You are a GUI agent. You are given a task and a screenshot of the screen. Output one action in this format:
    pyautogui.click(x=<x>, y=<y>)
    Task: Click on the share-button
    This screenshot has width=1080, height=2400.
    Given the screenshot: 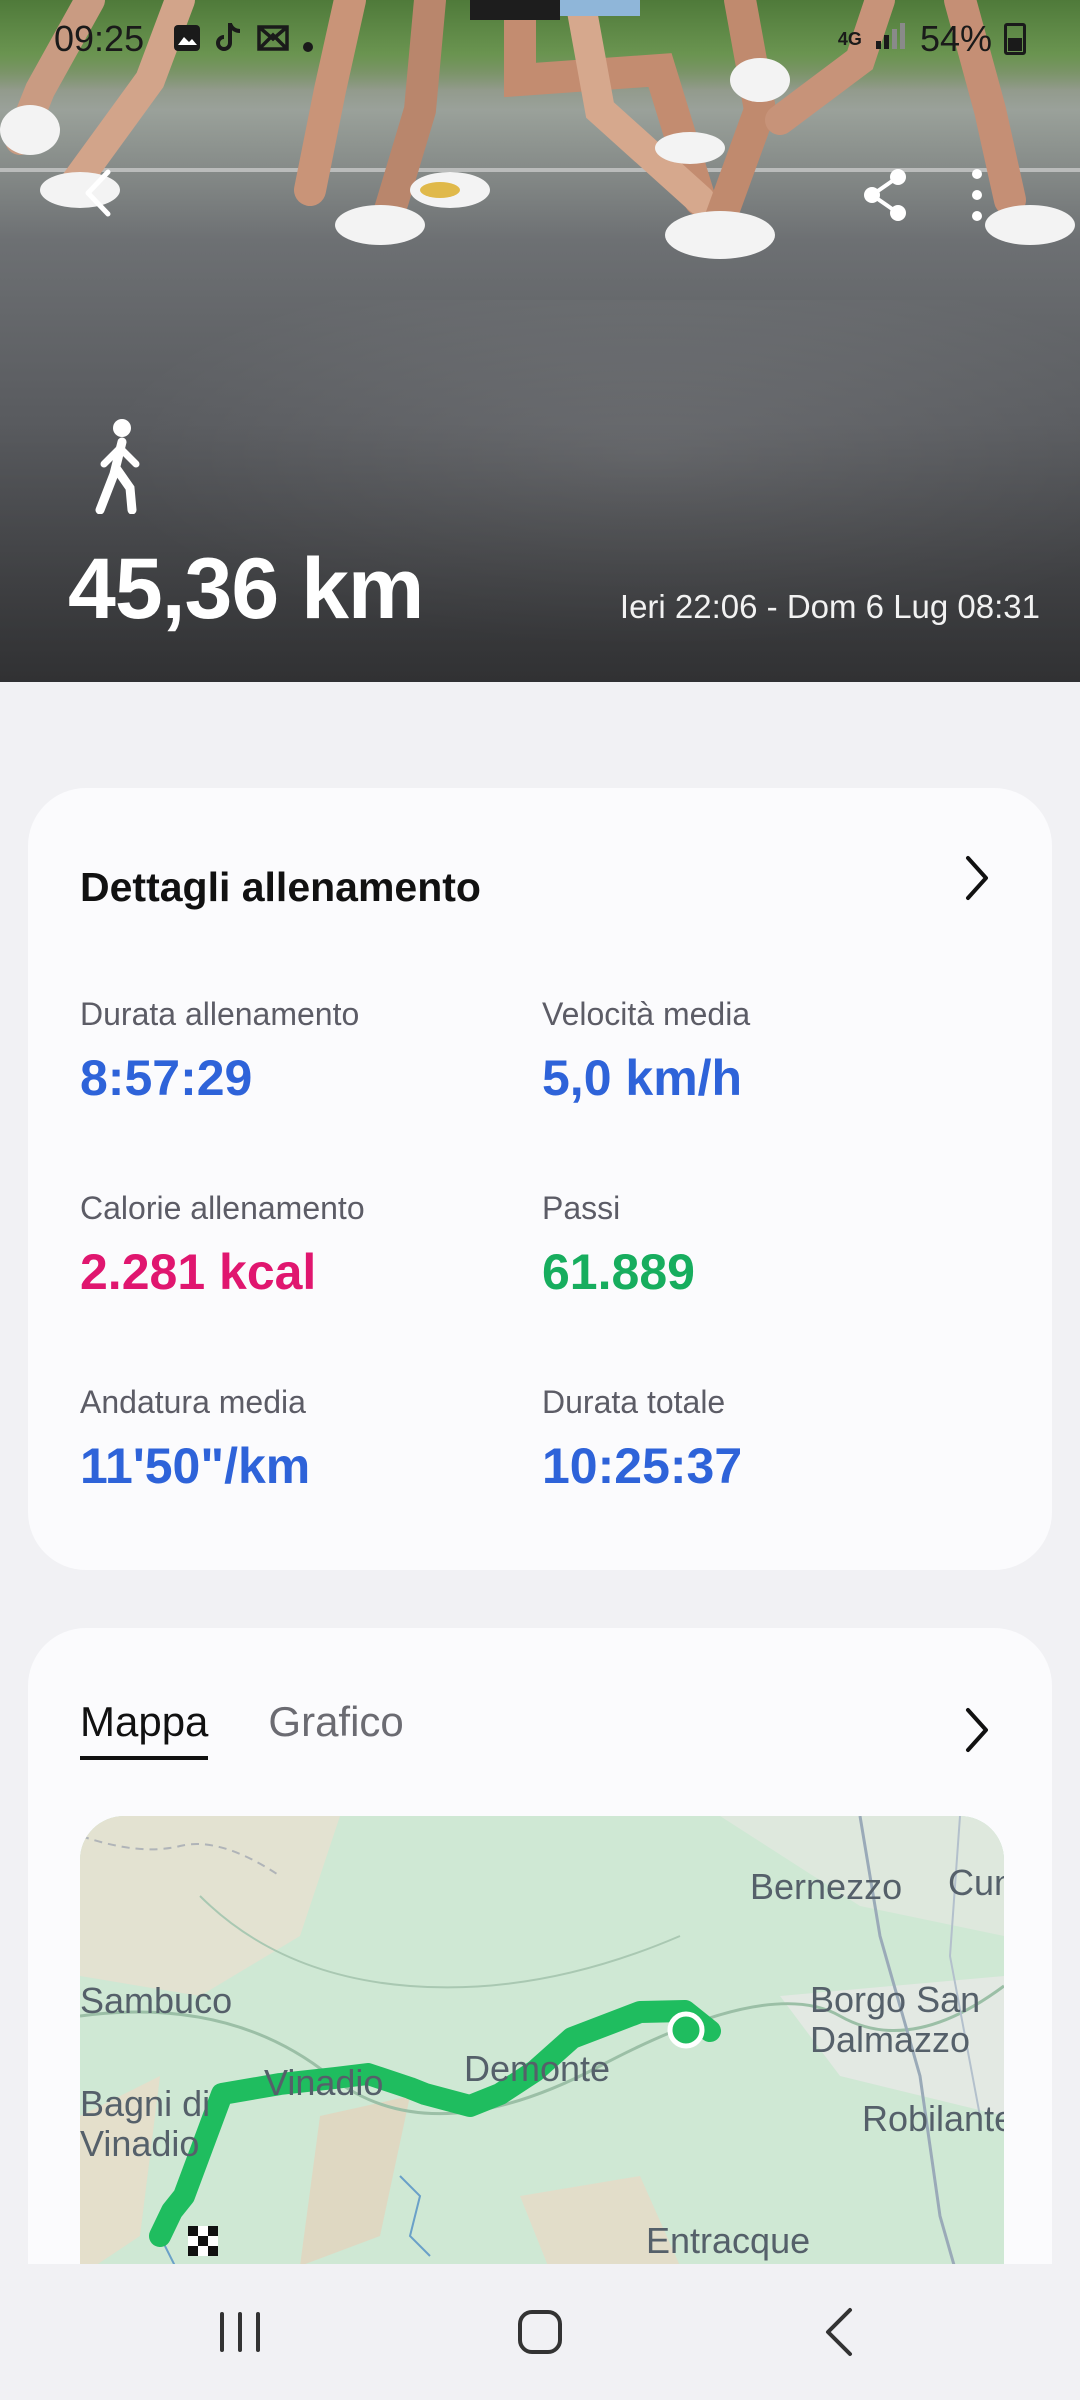 What is the action you would take?
    pyautogui.click(x=885, y=195)
    